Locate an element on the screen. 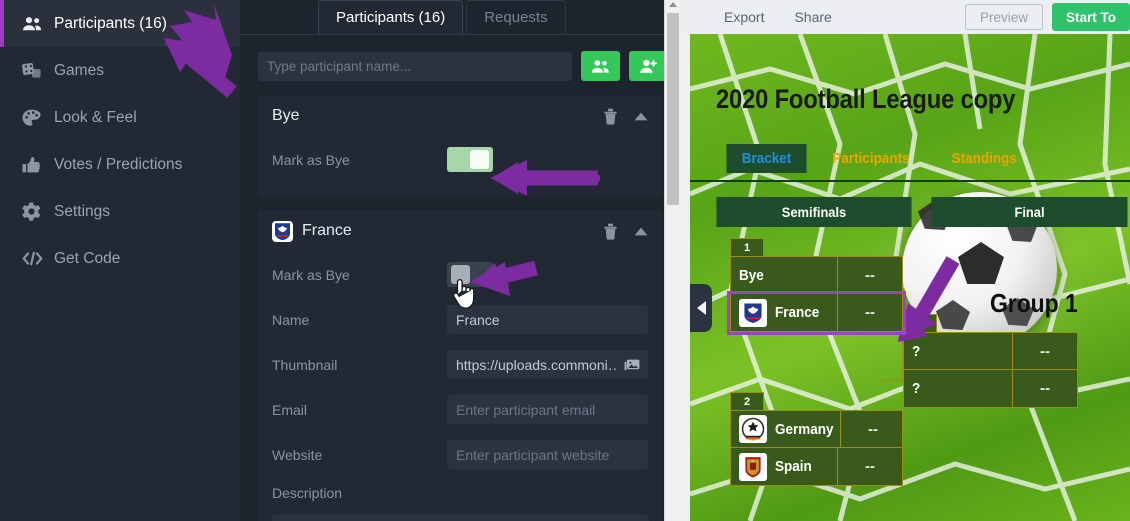 Image resolution: width=1130 pixels, height=521 pixels. bracket-match-2: 2 Germany -- Spain -- is located at coordinates (816, 439).